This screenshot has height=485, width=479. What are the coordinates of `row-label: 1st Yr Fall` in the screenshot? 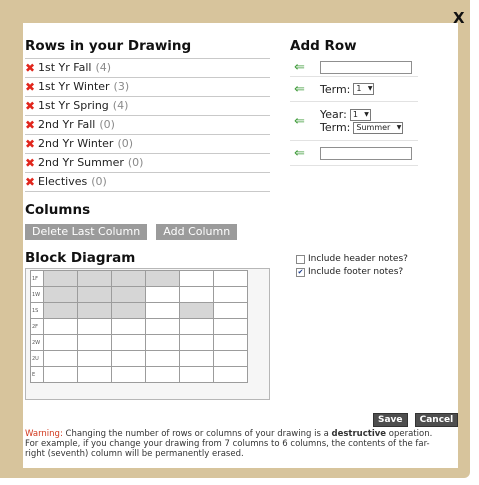 It's located at (65, 67).